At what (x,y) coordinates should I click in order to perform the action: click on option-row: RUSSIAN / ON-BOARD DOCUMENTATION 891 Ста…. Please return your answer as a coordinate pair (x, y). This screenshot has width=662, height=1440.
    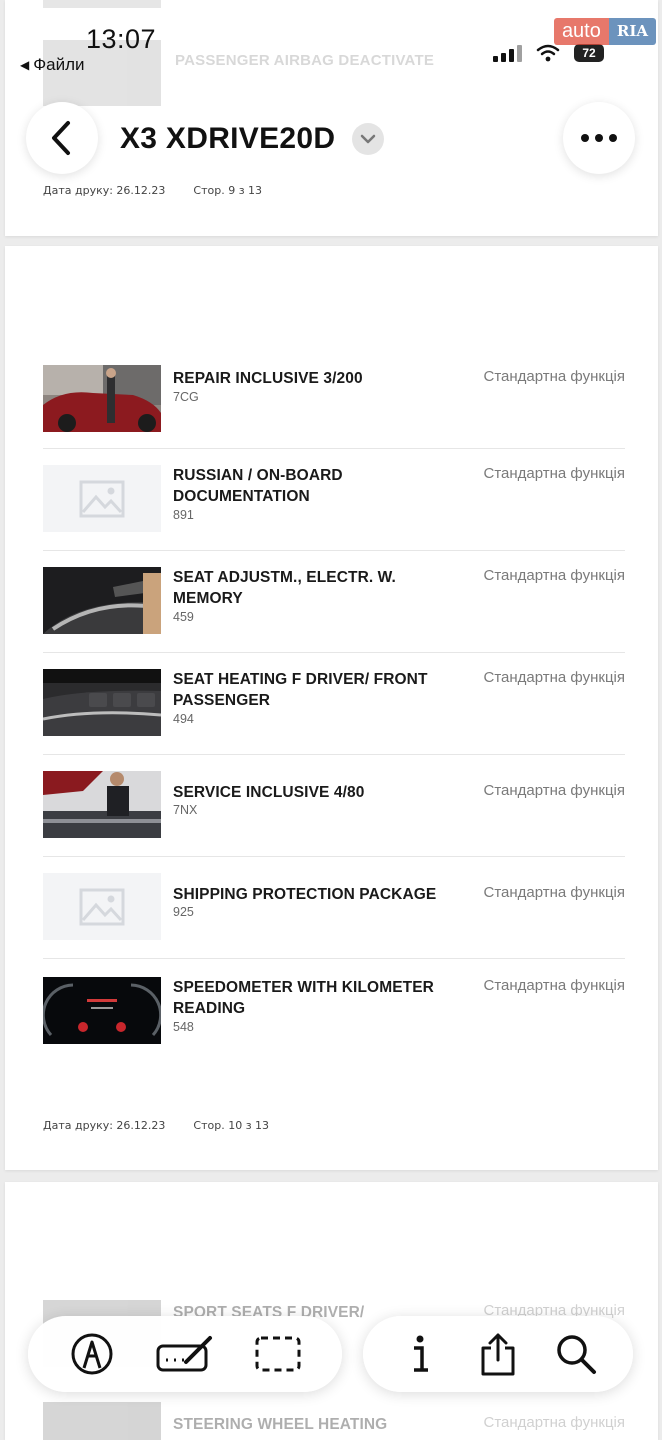
    Looking at the image, I should click on (334, 500).